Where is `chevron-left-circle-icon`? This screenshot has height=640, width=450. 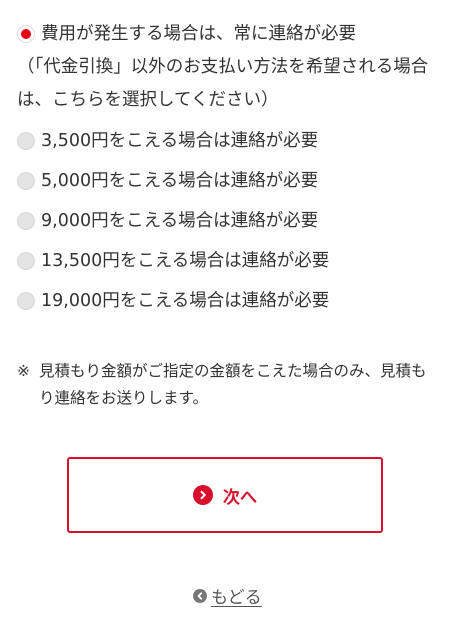 chevron-left-circle-icon is located at coordinates (200, 595).